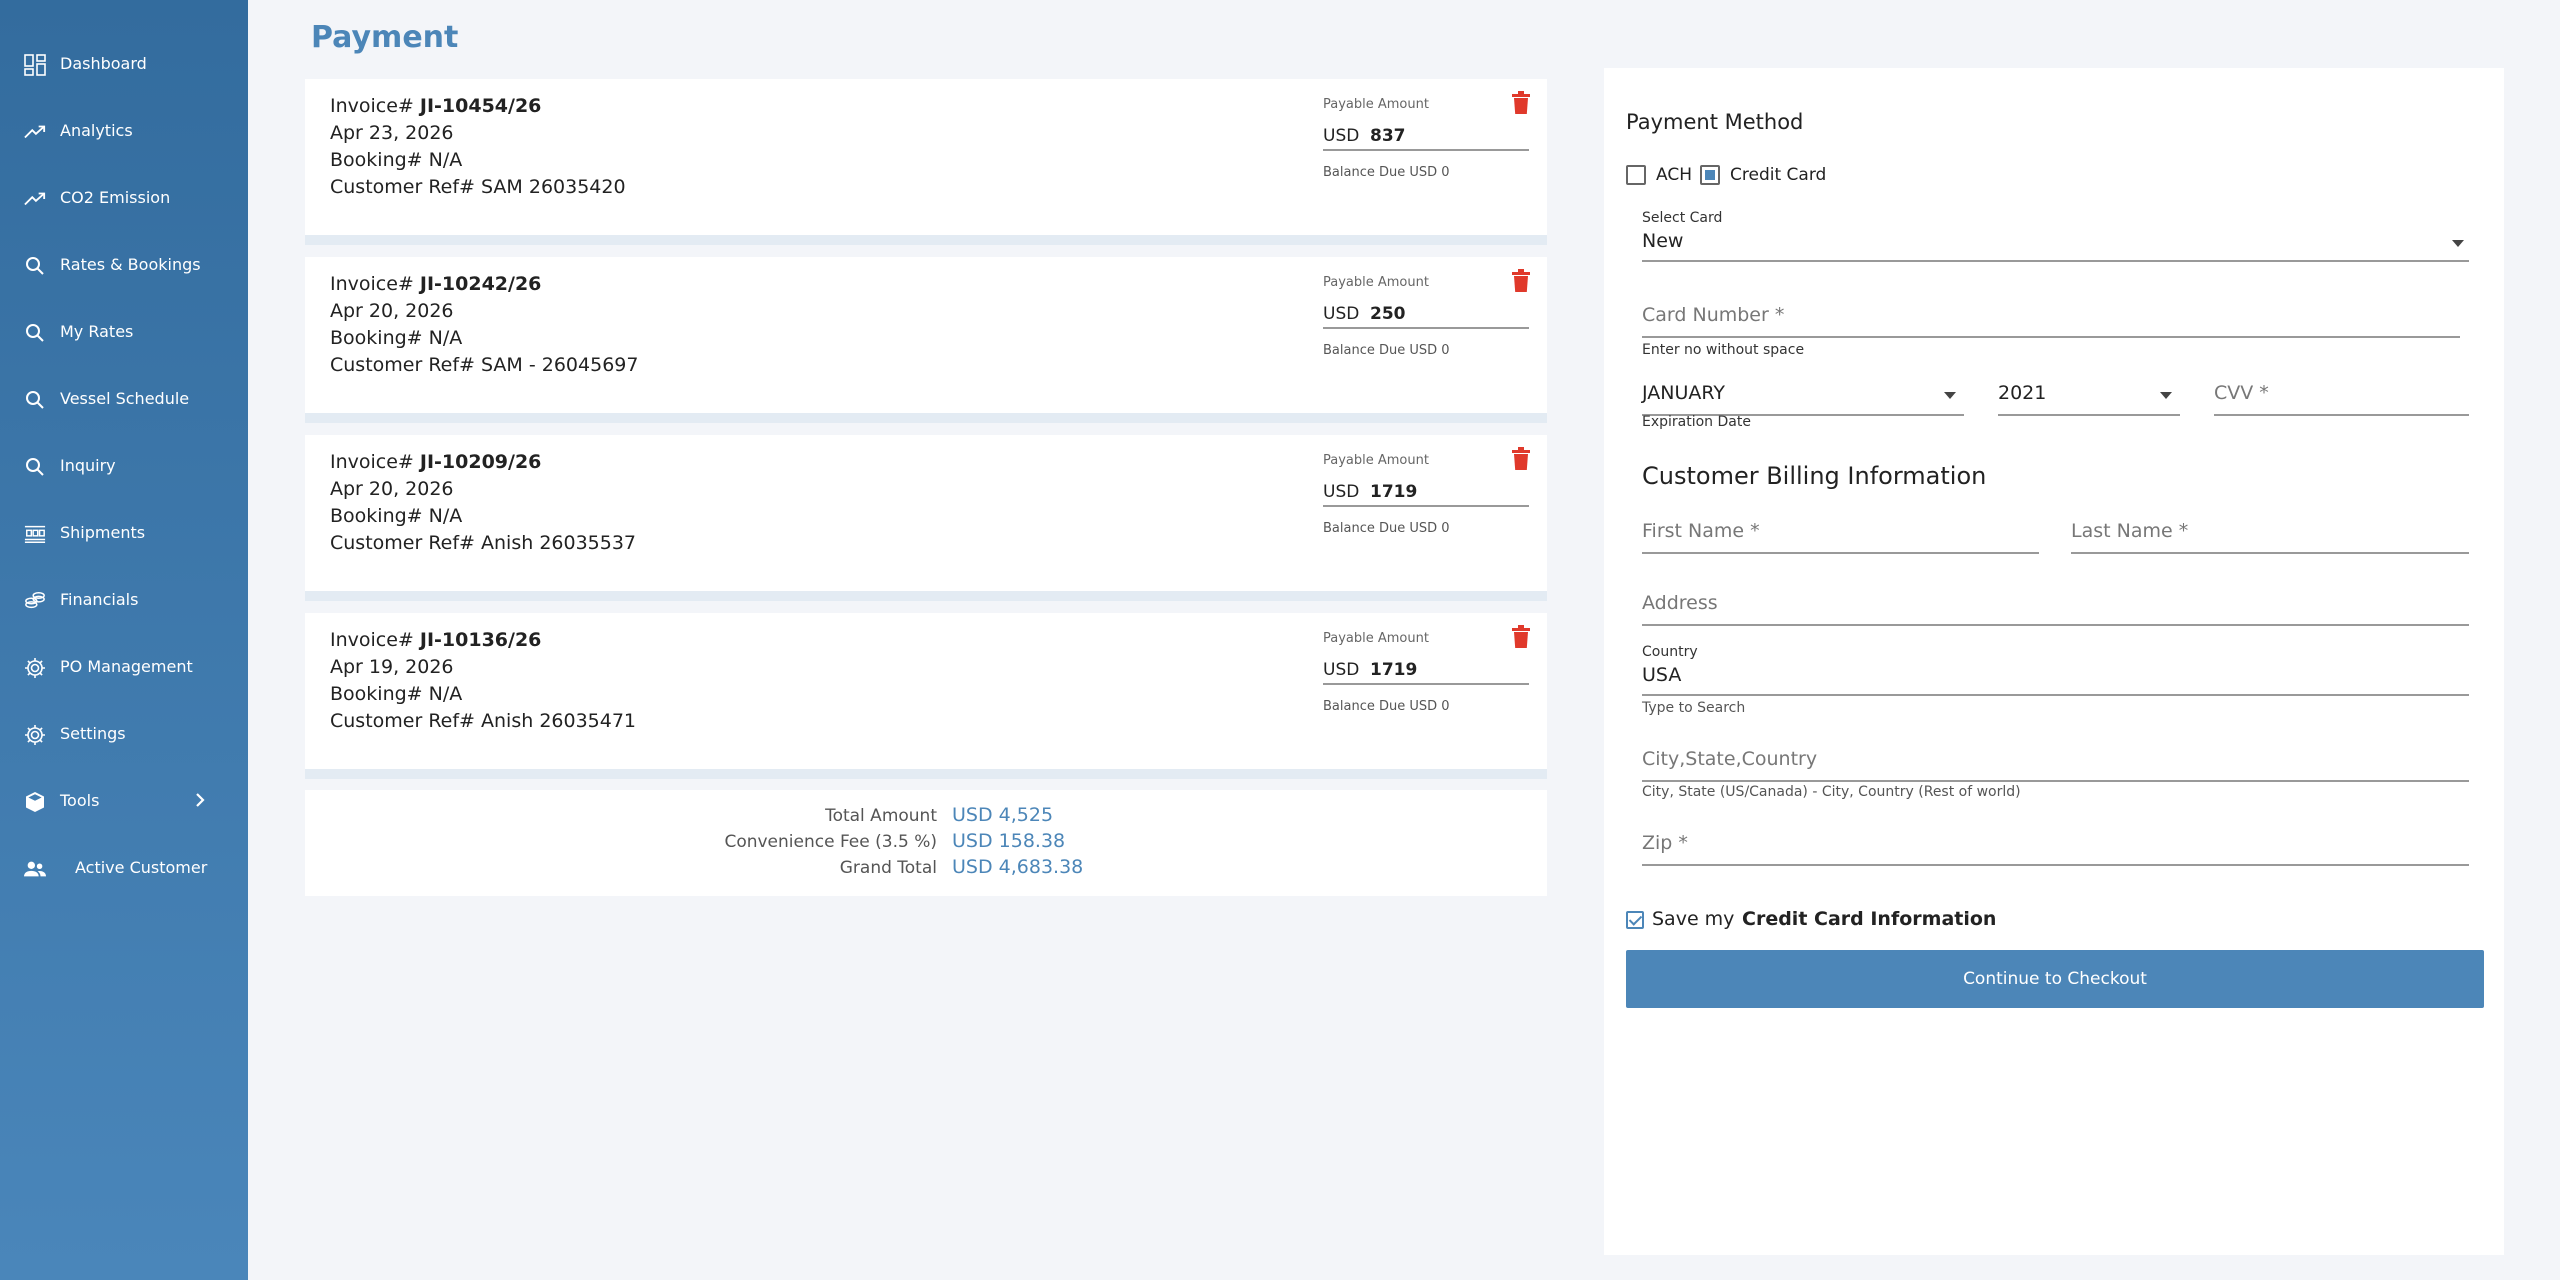 The image size is (2560, 1280). What do you see at coordinates (2270, 537) in the screenshot?
I see `last-name-input: Last Name *` at bounding box center [2270, 537].